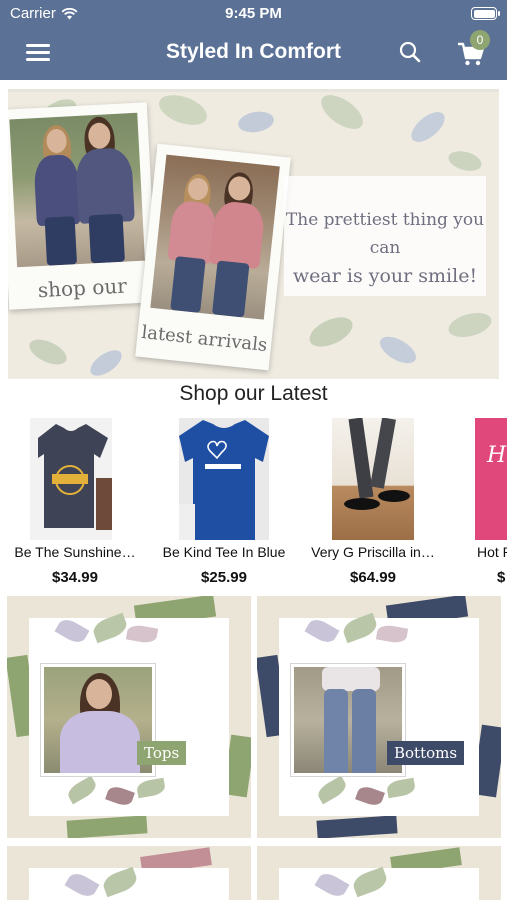  Describe the element at coordinates (224, 577) in the screenshot. I see `product-price: $25.99` at that location.